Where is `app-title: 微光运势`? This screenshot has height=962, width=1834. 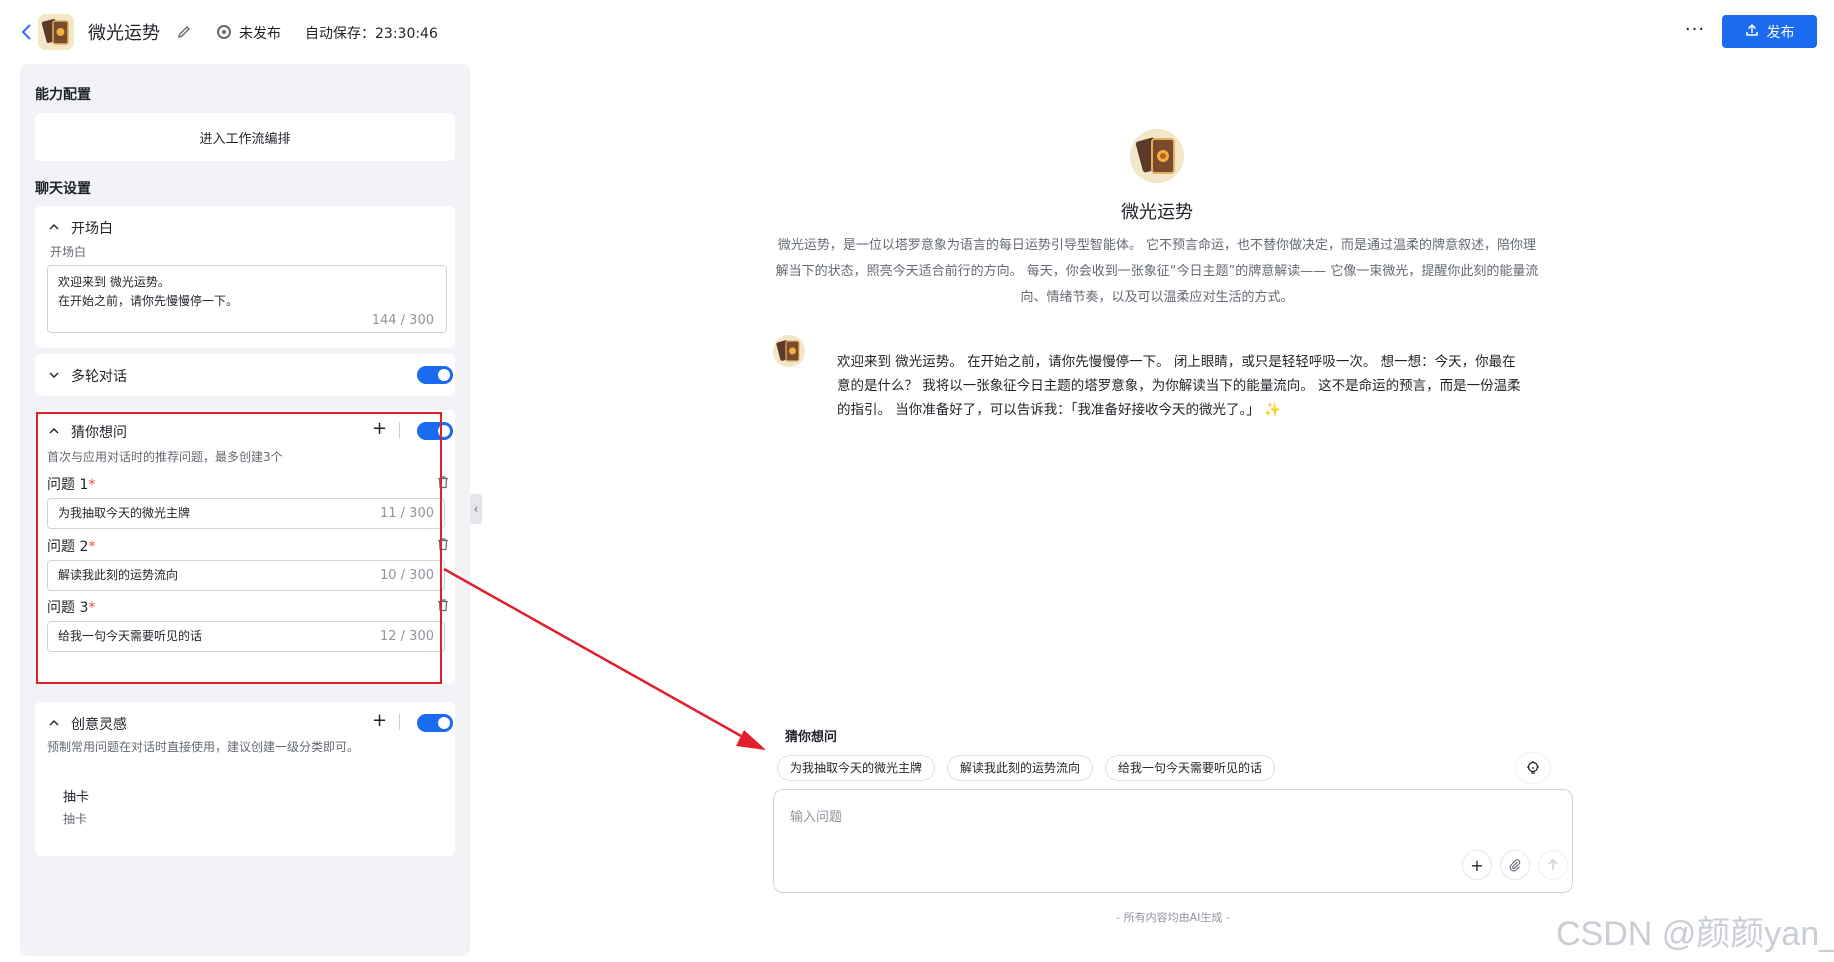
app-title: 微光运势 is located at coordinates (124, 33).